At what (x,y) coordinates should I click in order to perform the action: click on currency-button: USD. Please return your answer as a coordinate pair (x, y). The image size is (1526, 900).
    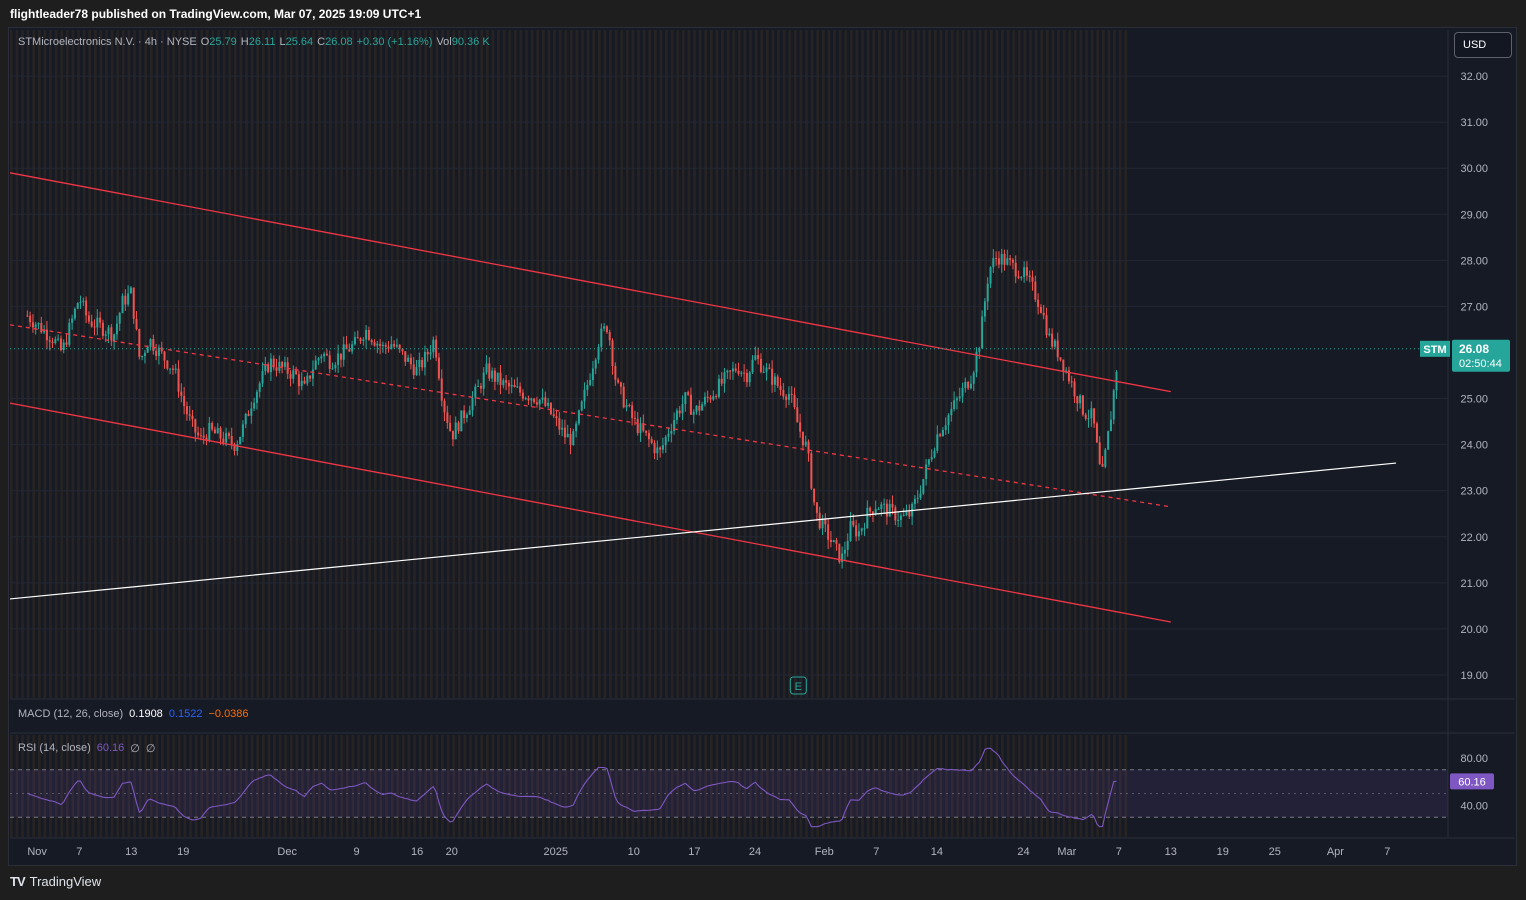
    Looking at the image, I should click on (1483, 45).